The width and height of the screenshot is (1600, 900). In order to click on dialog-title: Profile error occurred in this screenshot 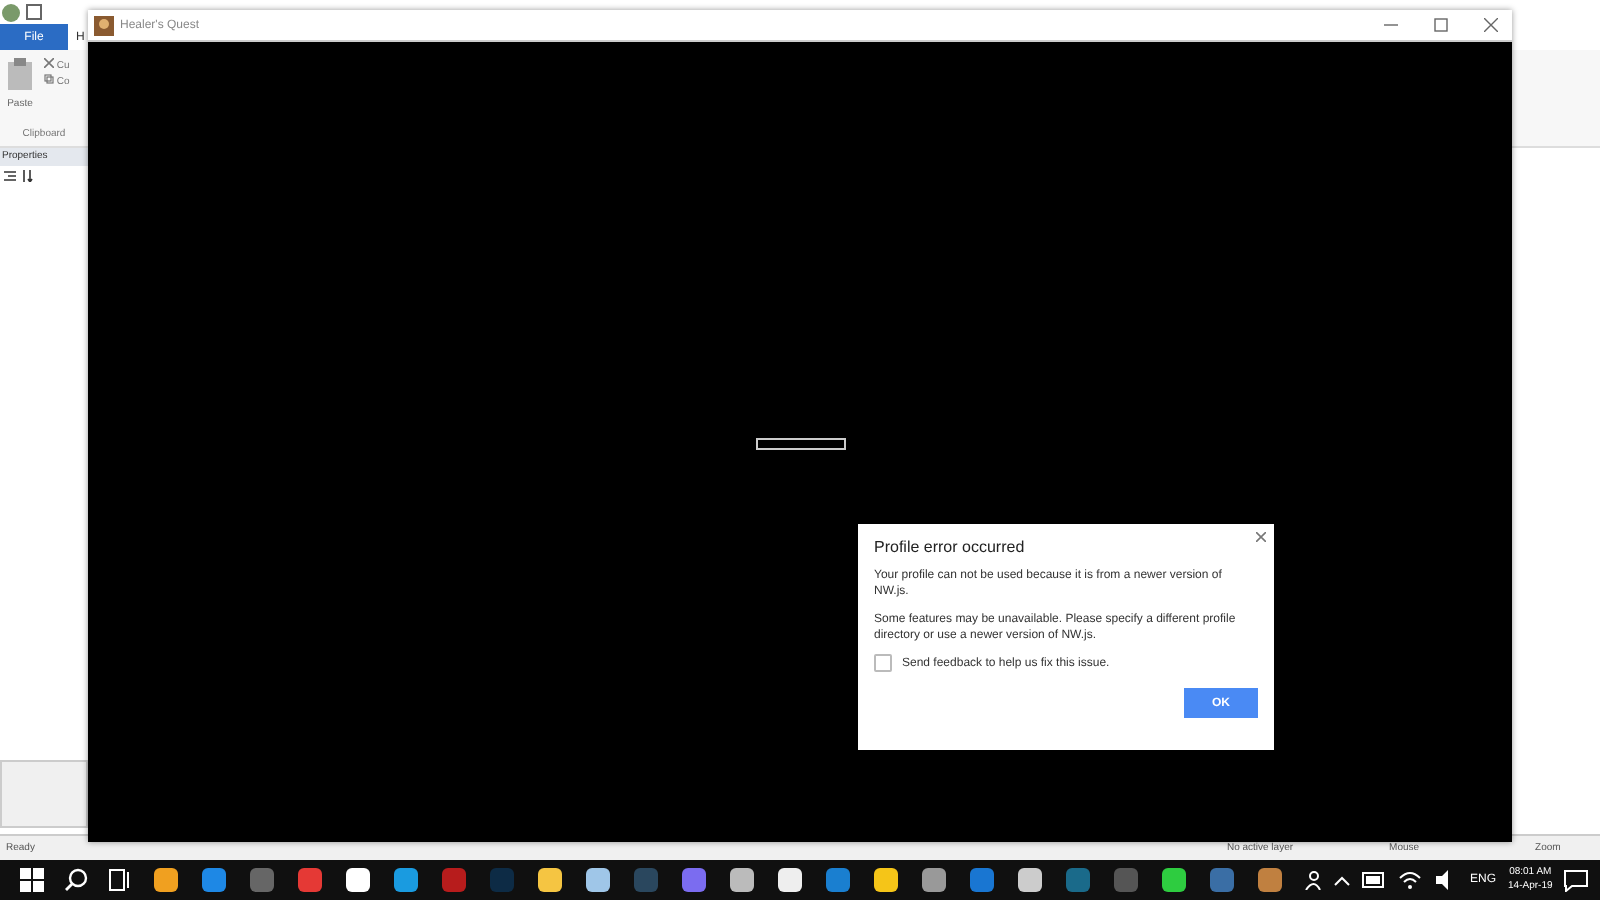, I will do `click(950, 547)`.